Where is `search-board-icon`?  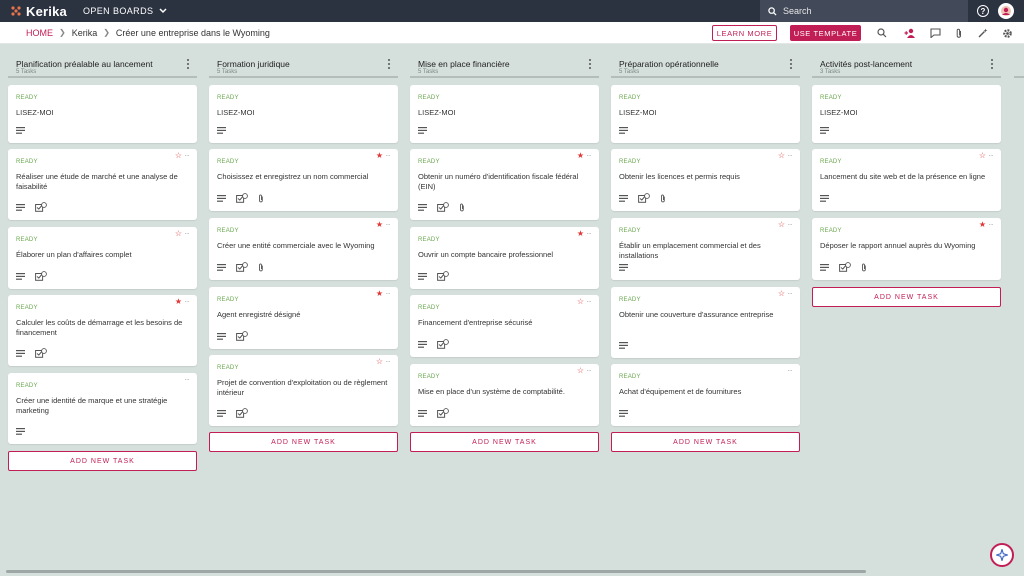 search-board-icon is located at coordinates (882, 33).